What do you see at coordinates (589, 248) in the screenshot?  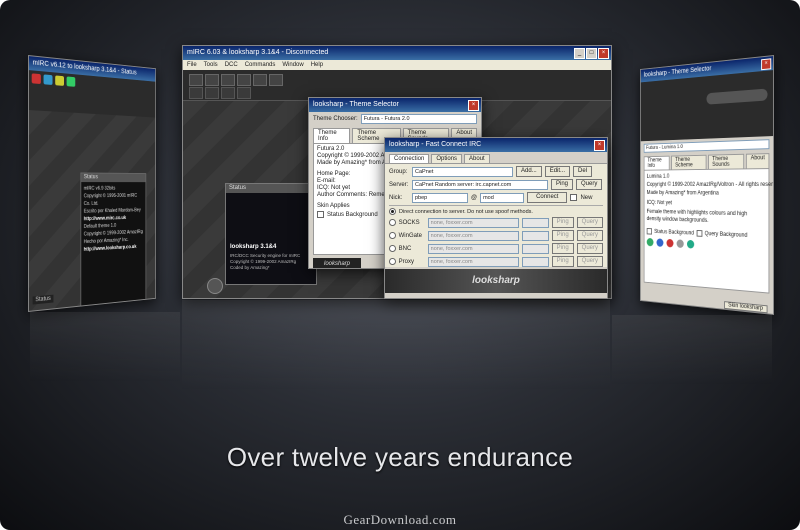 I see `bnc-query-button: Query` at bounding box center [589, 248].